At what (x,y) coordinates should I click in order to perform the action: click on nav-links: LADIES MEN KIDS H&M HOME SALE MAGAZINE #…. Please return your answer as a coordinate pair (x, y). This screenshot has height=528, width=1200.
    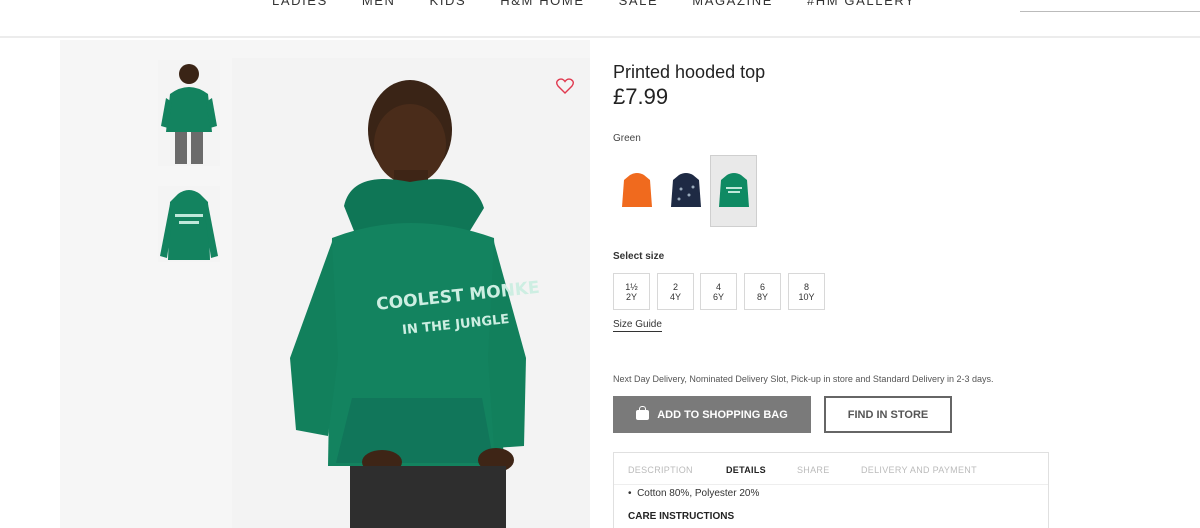
    Looking at the image, I should click on (610, 4).